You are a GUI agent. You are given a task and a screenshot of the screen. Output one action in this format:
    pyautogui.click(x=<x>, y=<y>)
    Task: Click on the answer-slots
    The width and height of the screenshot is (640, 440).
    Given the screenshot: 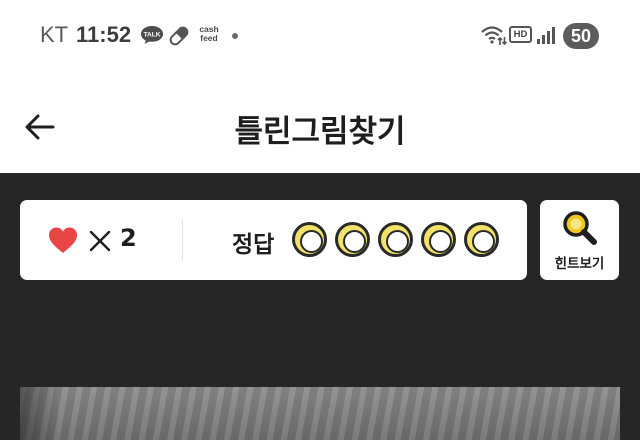 What is the action you would take?
    pyautogui.click(x=395, y=240)
    